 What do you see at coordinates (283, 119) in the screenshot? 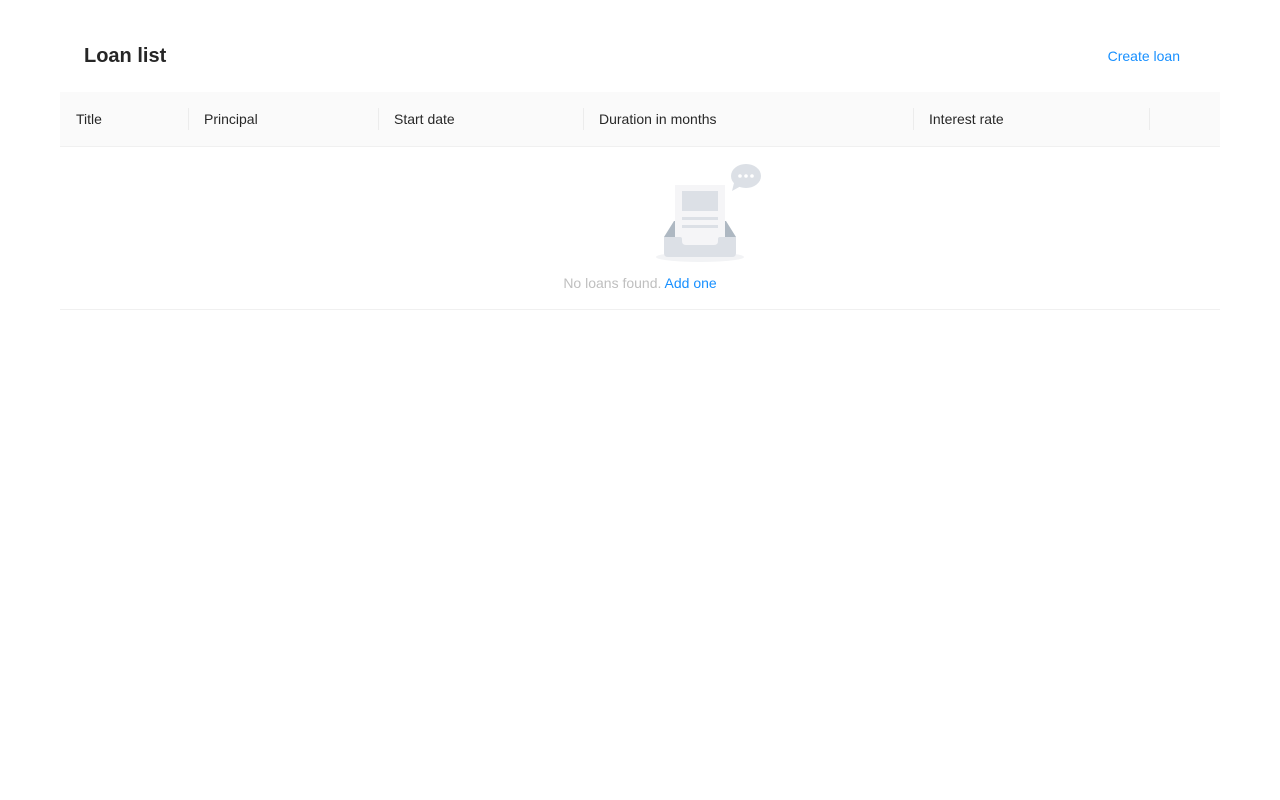
I see `column-header-principal: Principal` at bounding box center [283, 119].